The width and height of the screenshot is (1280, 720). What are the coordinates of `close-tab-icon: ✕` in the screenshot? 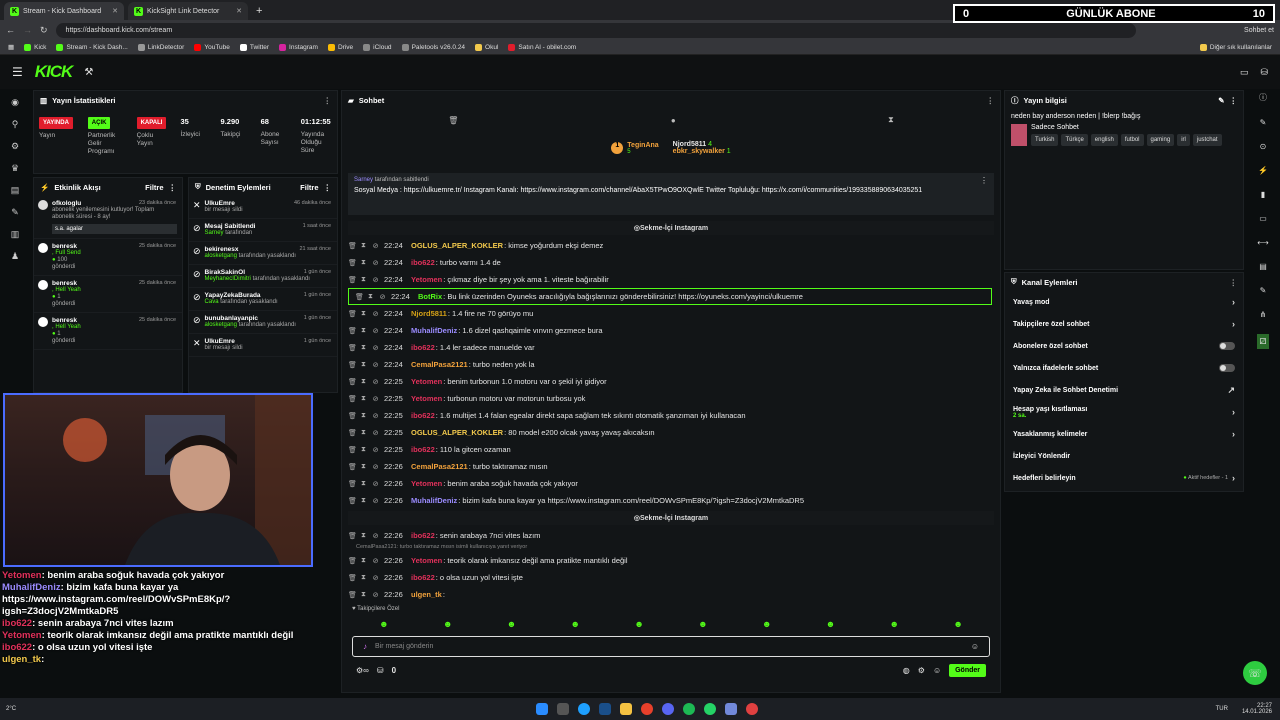 It's located at (115, 11).